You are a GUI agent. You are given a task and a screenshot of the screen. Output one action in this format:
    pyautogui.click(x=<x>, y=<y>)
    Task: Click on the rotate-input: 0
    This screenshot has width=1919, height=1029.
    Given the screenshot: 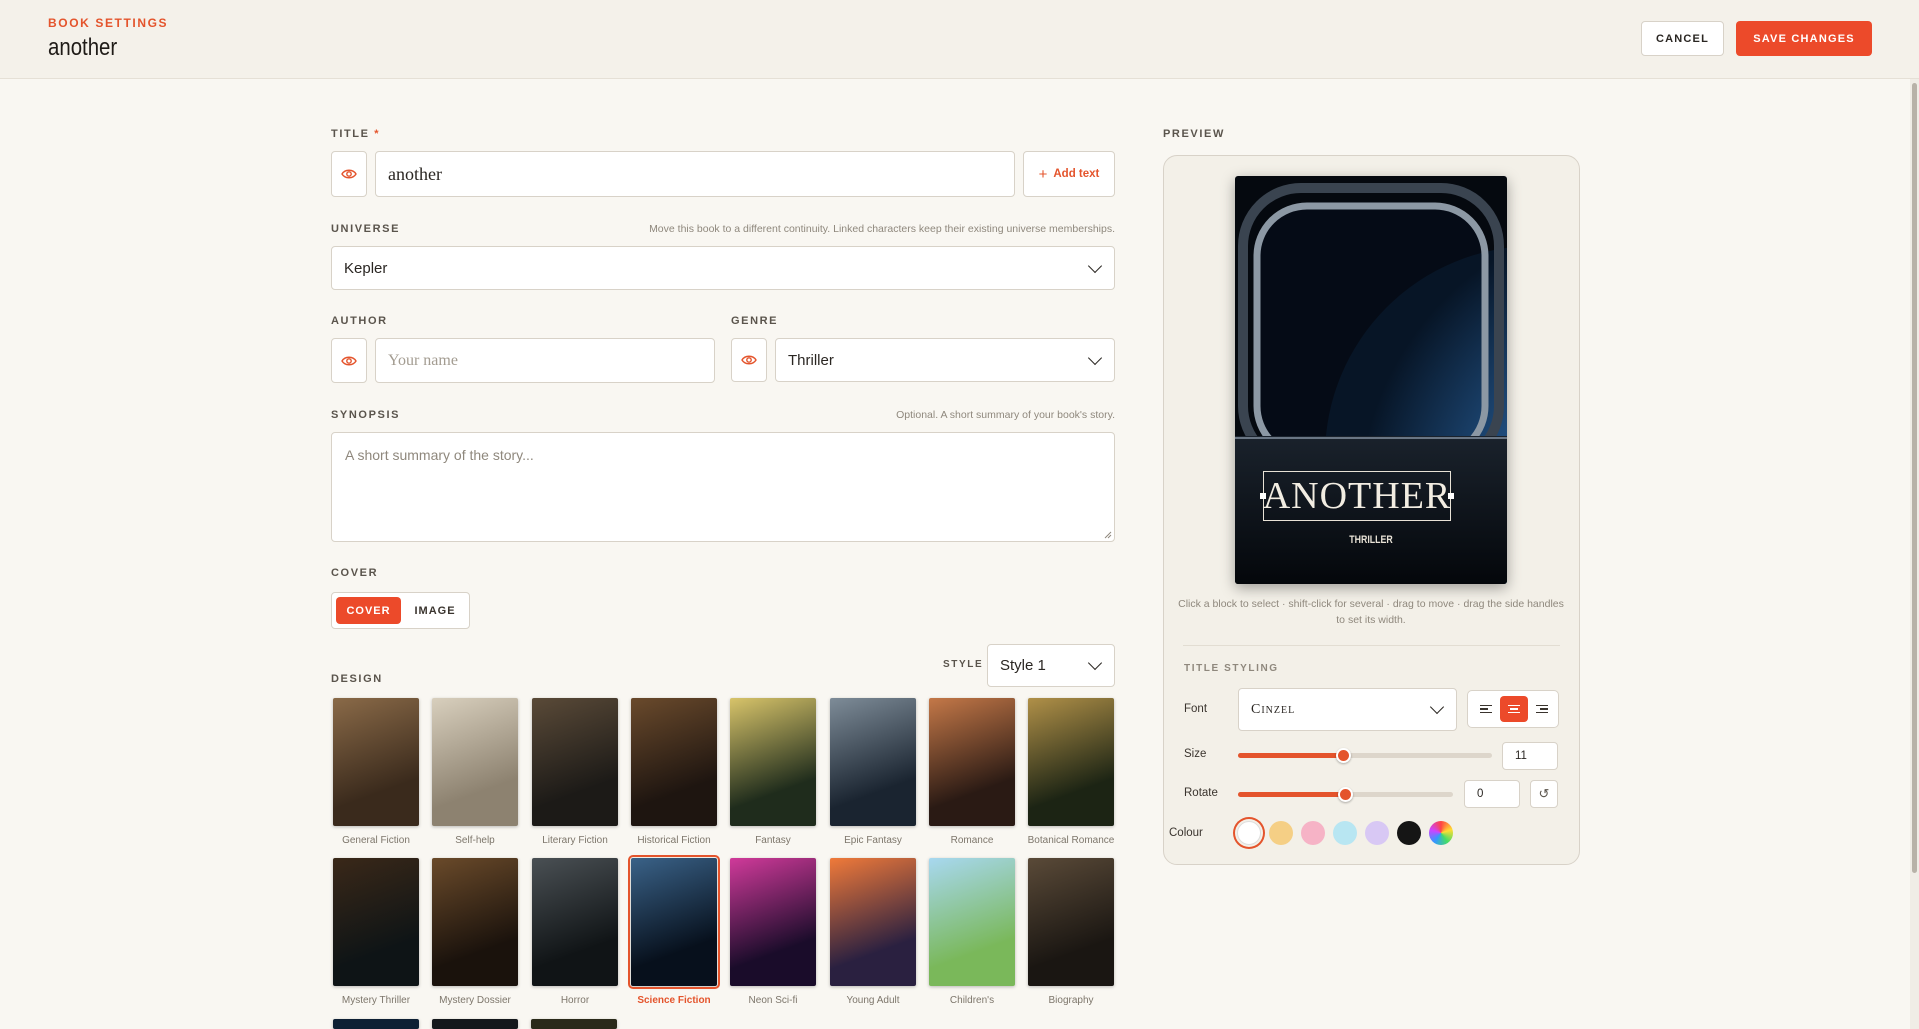 What is the action you would take?
    pyautogui.click(x=1492, y=794)
    